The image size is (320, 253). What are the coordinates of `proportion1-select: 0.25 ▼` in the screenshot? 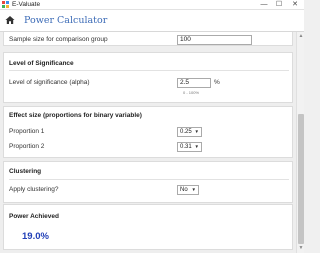 It's located at (189, 132).